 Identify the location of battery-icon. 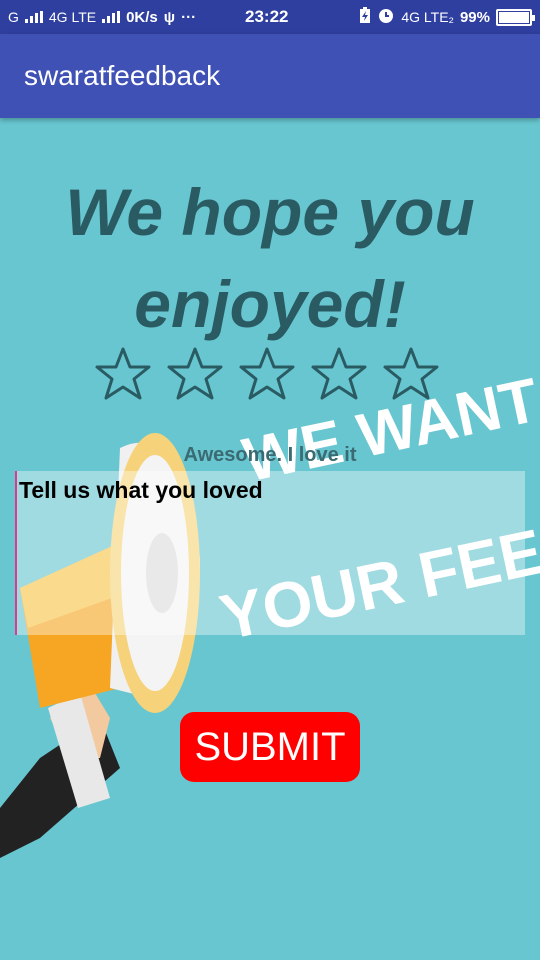
(515, 17).